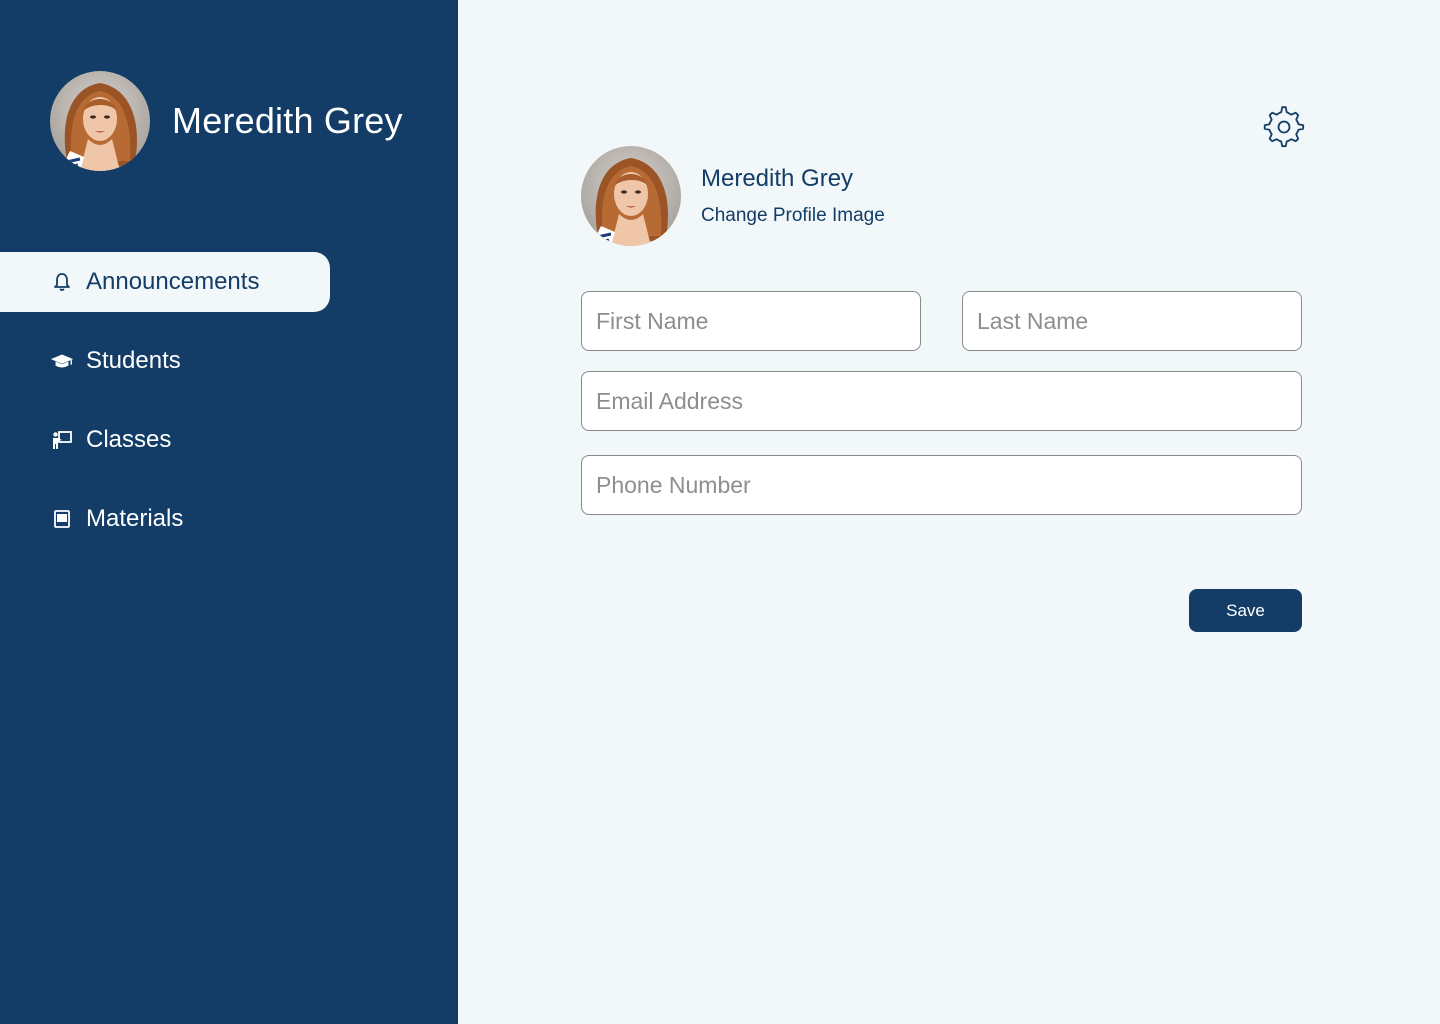 The width and height of the screenshot is (1440, 1024). Describe the element at coordinates (777, 178) in the screenshot. I see `profile-name: Meredith Grey` at that location.